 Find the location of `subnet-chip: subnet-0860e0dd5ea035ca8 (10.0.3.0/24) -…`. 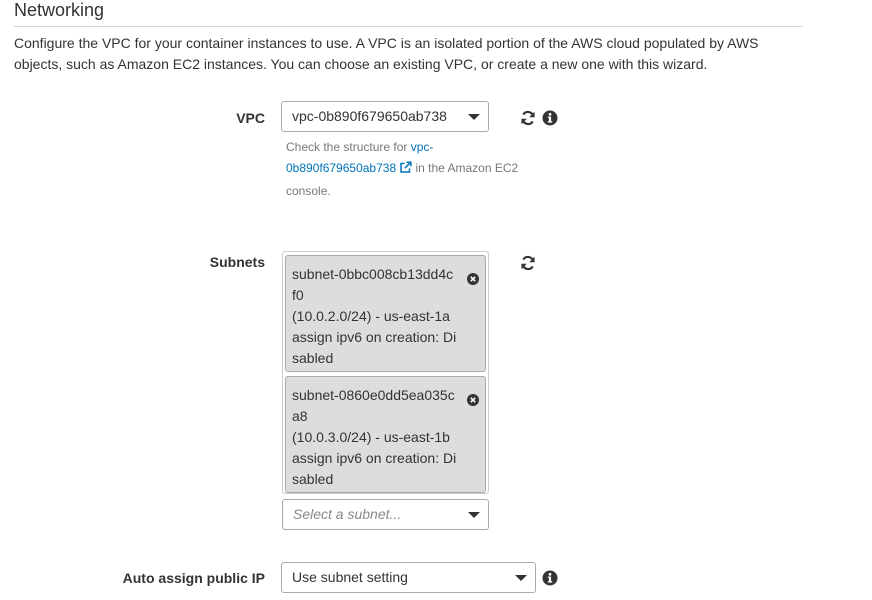

subnet-chip: subnet-0860e0dd5ea035ca8 (10.0.3.0/24) -… is located at coordinates (385, 434).